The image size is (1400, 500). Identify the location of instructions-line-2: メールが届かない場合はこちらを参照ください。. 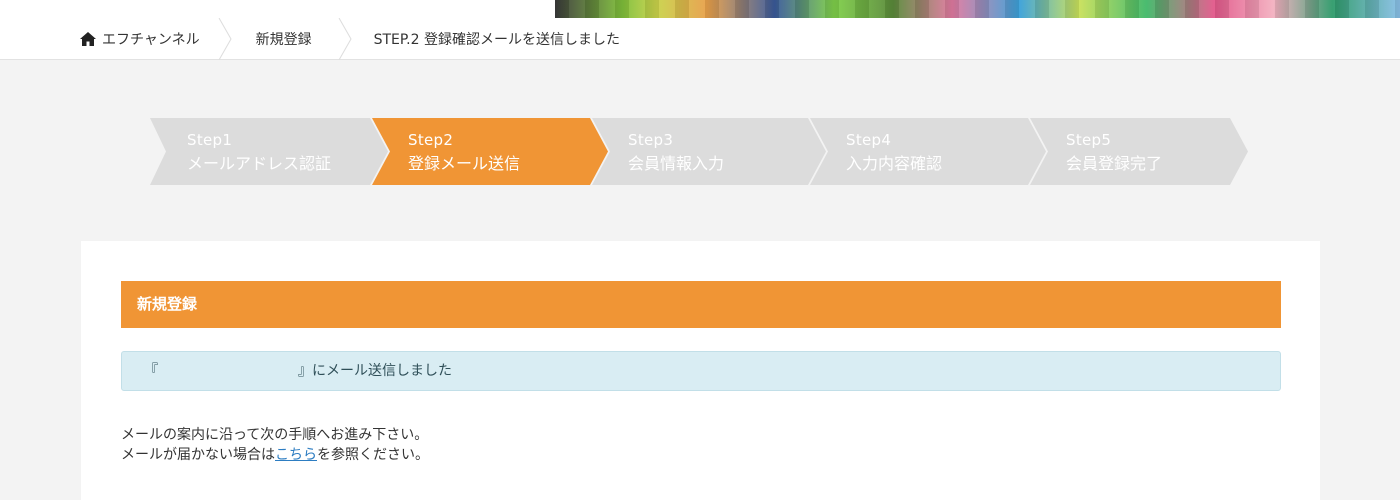
(275, 455).